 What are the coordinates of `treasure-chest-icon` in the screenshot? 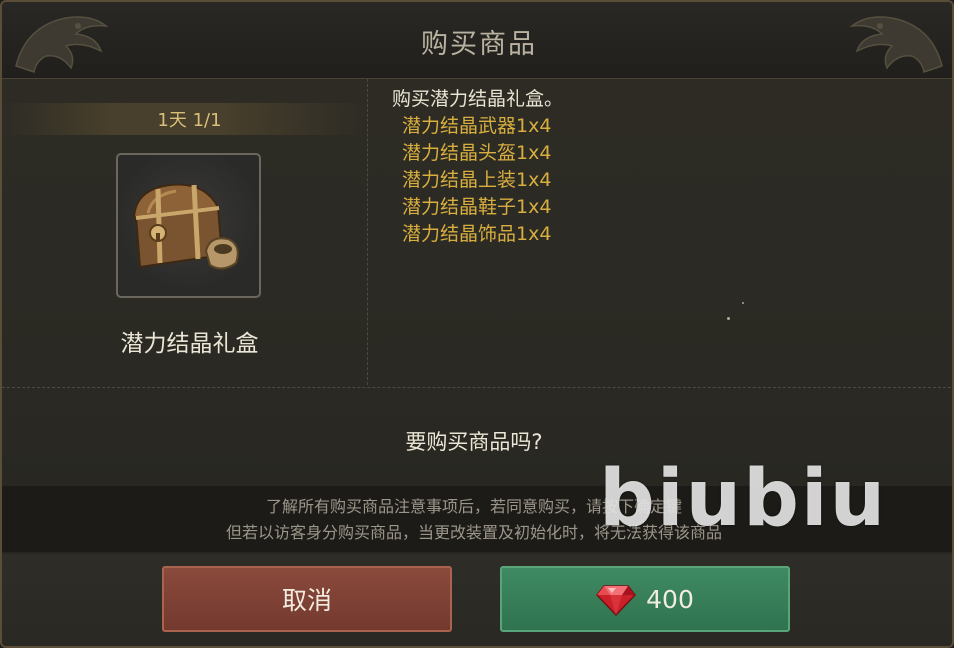 It's located at (185, 226).